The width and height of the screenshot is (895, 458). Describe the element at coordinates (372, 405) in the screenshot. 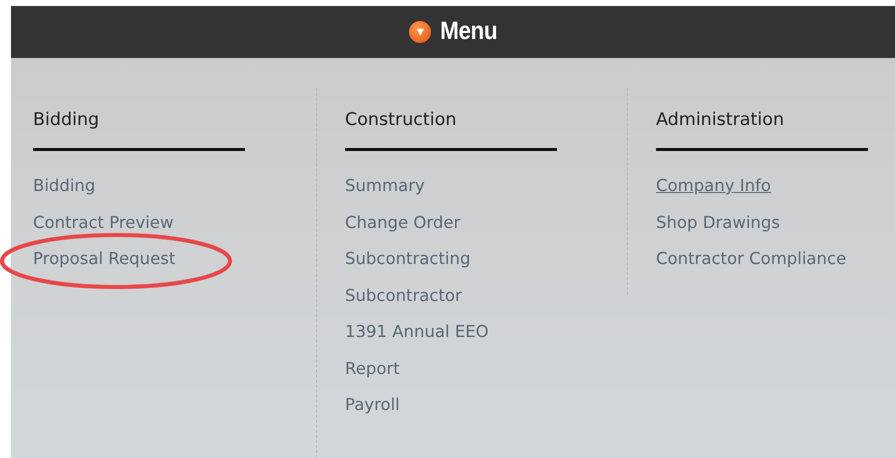

I see `menu-link: Payroll` at that location.